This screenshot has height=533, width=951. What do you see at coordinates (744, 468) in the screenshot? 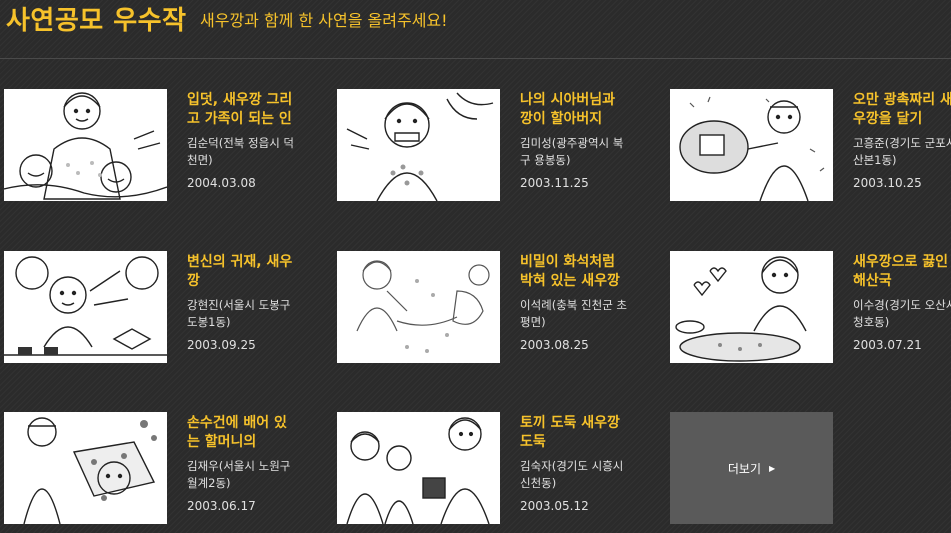
I see `more-button-label: 더보기` at bounding box center [744, 468].